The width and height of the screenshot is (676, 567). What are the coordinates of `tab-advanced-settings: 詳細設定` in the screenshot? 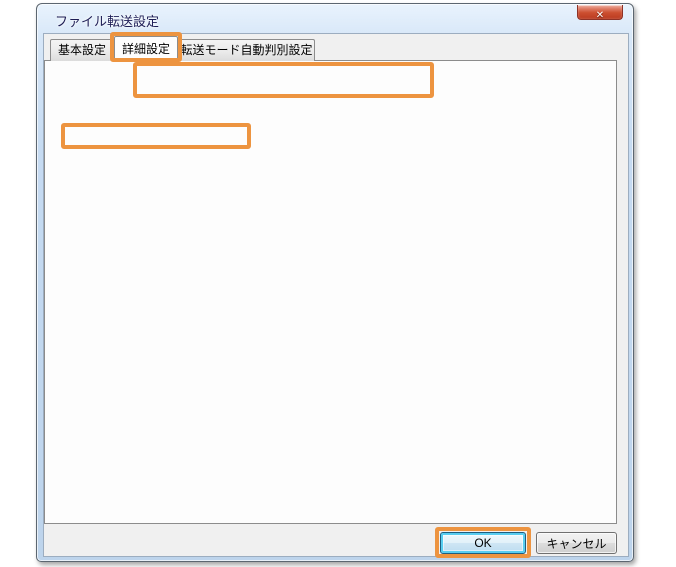 It's located at (146, 48).